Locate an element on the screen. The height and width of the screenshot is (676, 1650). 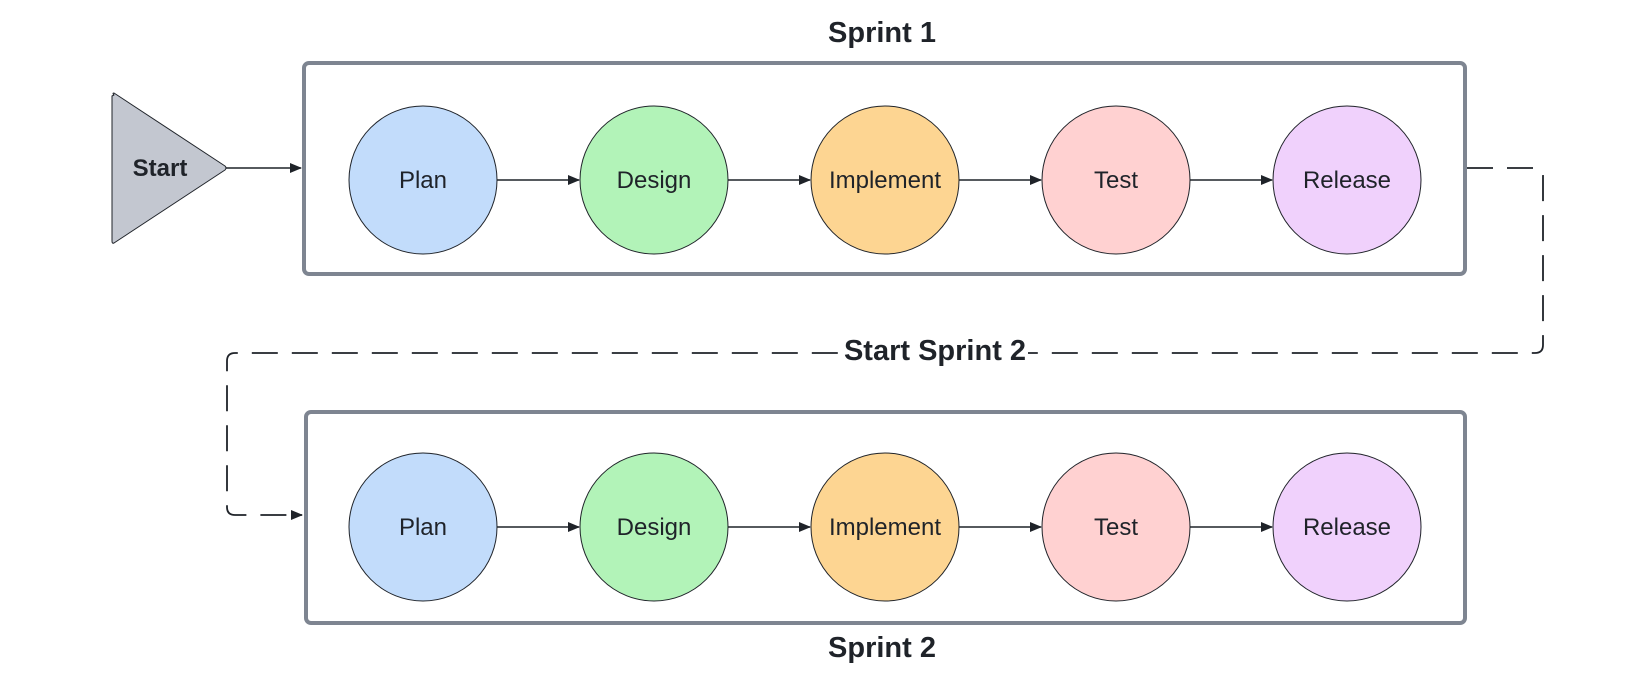
start-sprint-2-label: Start Sprint 2 is located at coordinates (935, 351).